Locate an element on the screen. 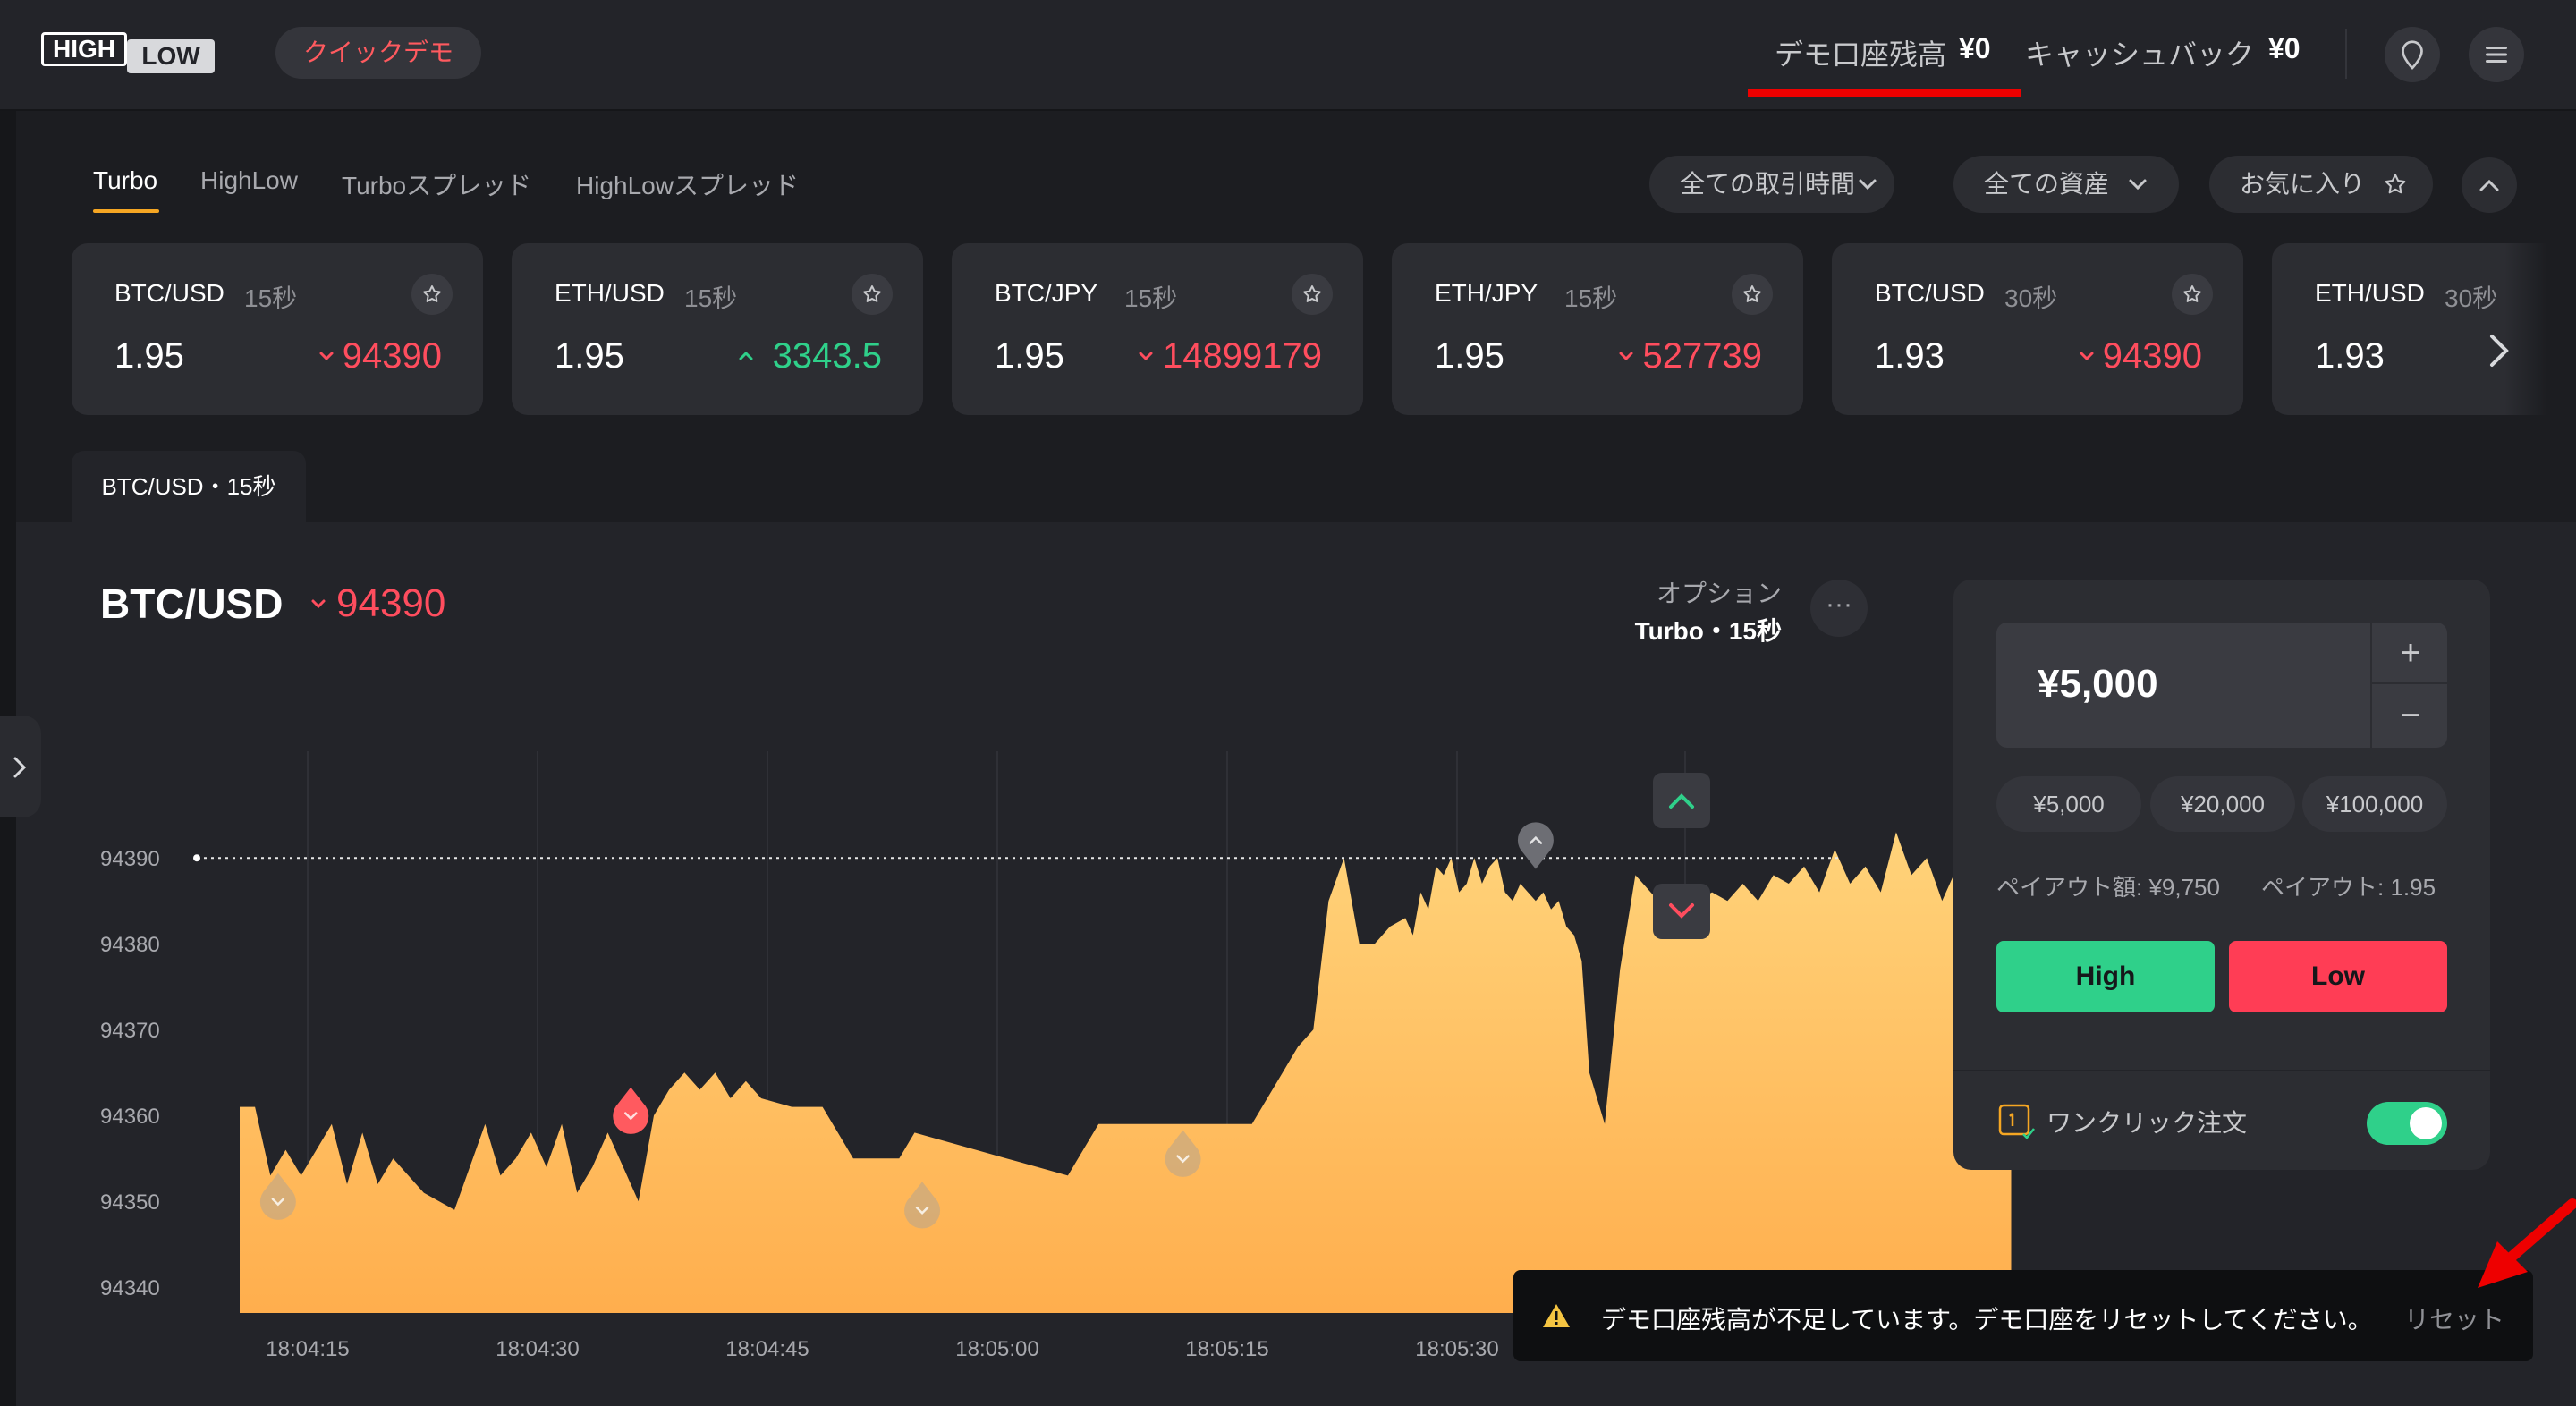  investment-amount-input: ¥5,000 + − is located at coordinates (2222, 686).